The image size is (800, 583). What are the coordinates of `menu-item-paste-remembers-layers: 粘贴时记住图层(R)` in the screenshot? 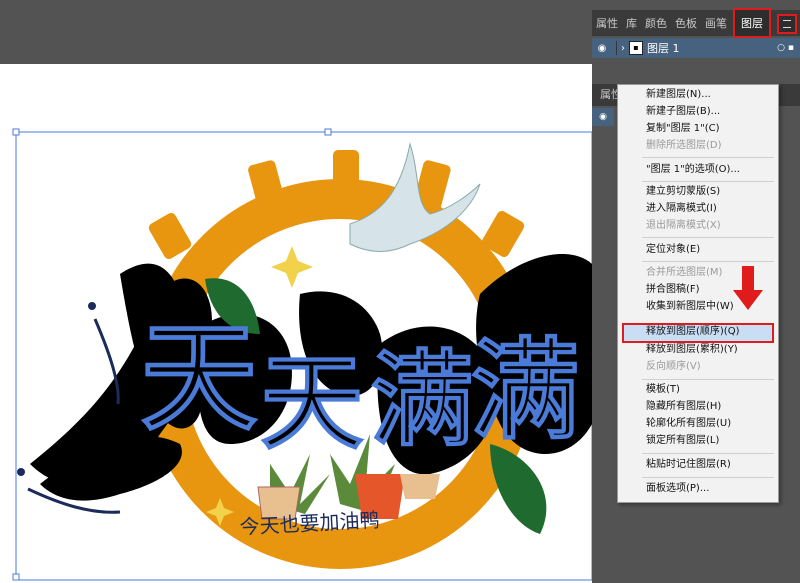 It's located at (688, 465).